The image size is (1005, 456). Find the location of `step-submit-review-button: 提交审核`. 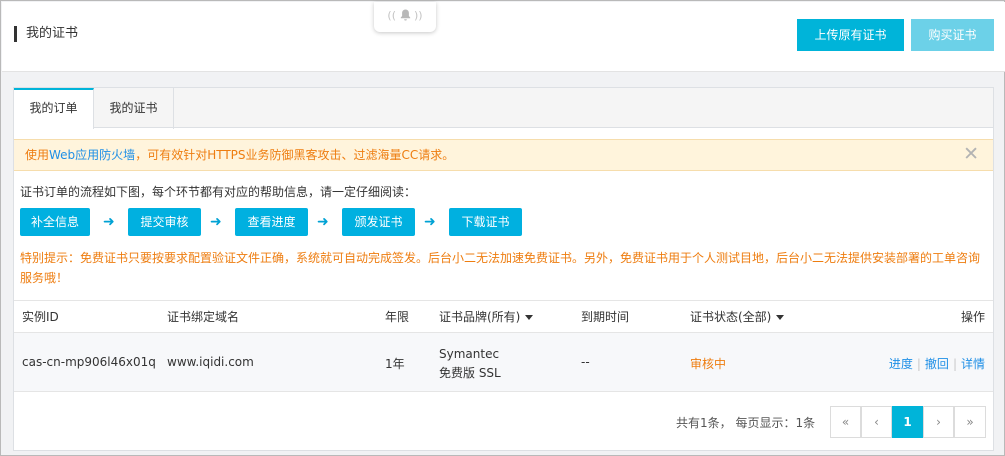

step-submit-review-button: 提交审核 is located at coordinates (164, 222).